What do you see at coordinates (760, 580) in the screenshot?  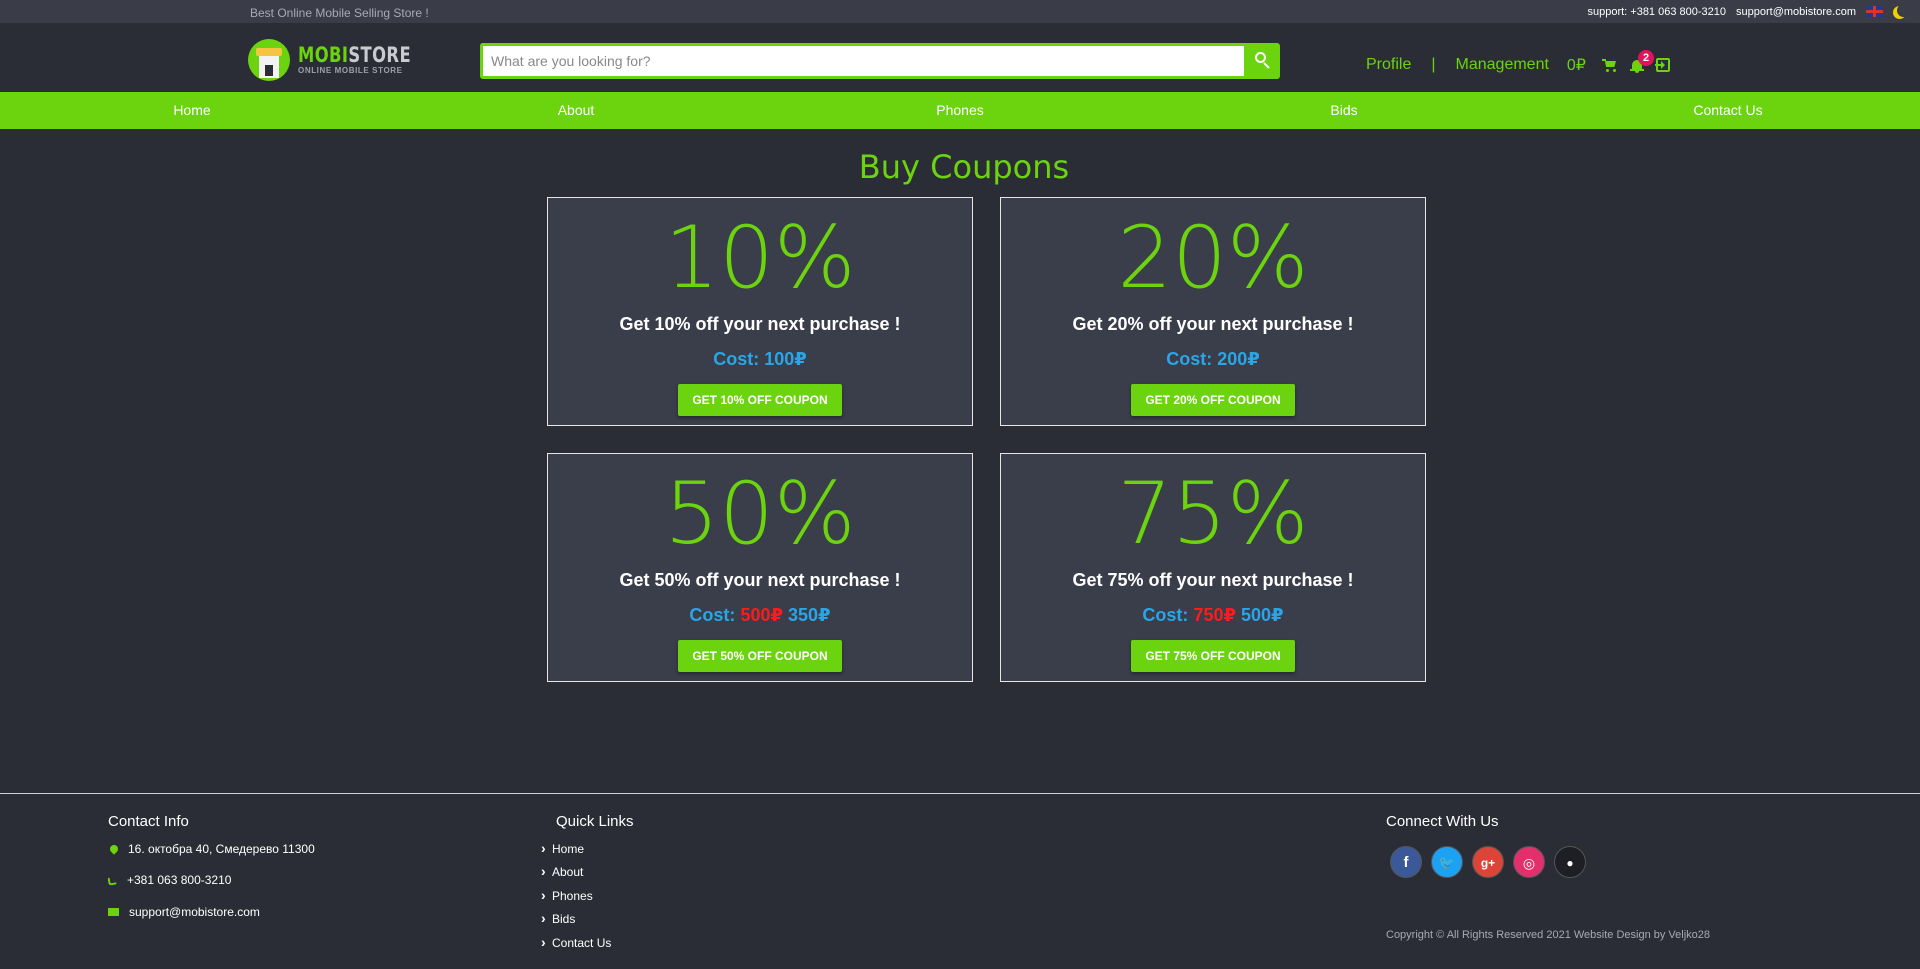 I see `coupon-description: Get 50% off your next purchase !` at bounding box center [760, 580].